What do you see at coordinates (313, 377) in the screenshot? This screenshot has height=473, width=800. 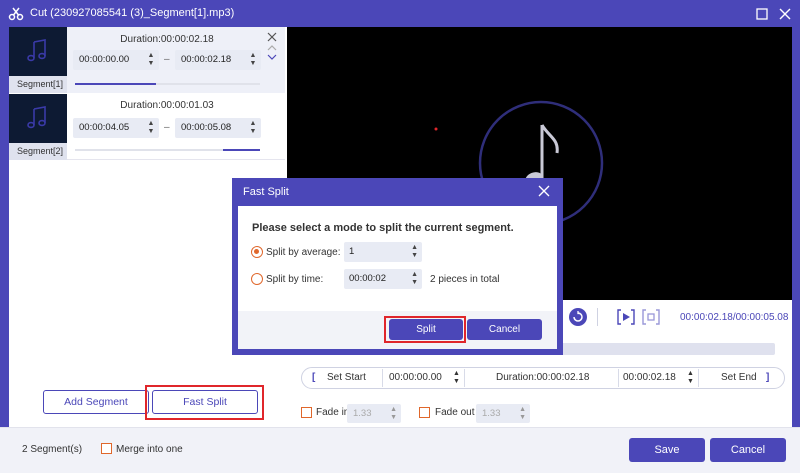 I see `start-bracket-icon: [` at bounding box center [313, 377].